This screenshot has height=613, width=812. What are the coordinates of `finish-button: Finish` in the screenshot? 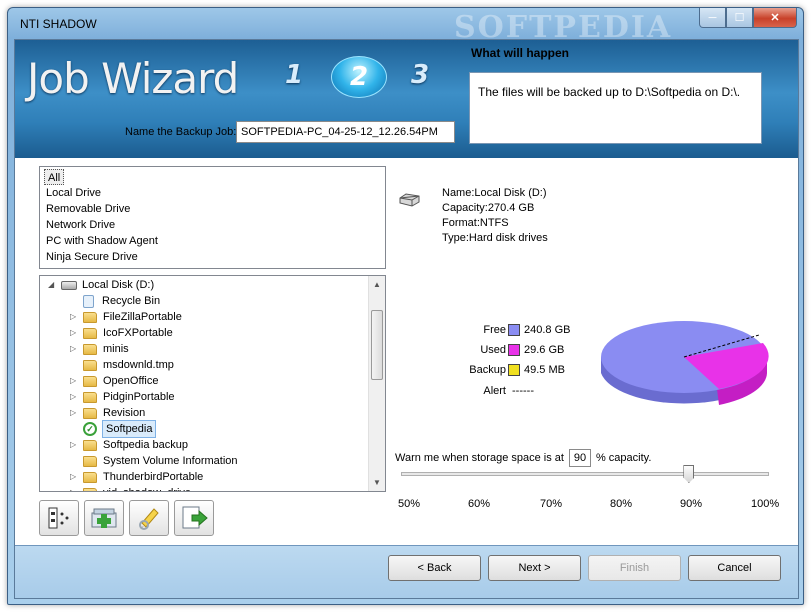 It's located at (634, 568).